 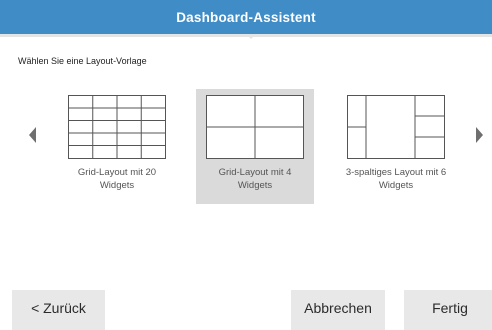 I want to click on finish-button: Fertig, so click(x=448, y=310).